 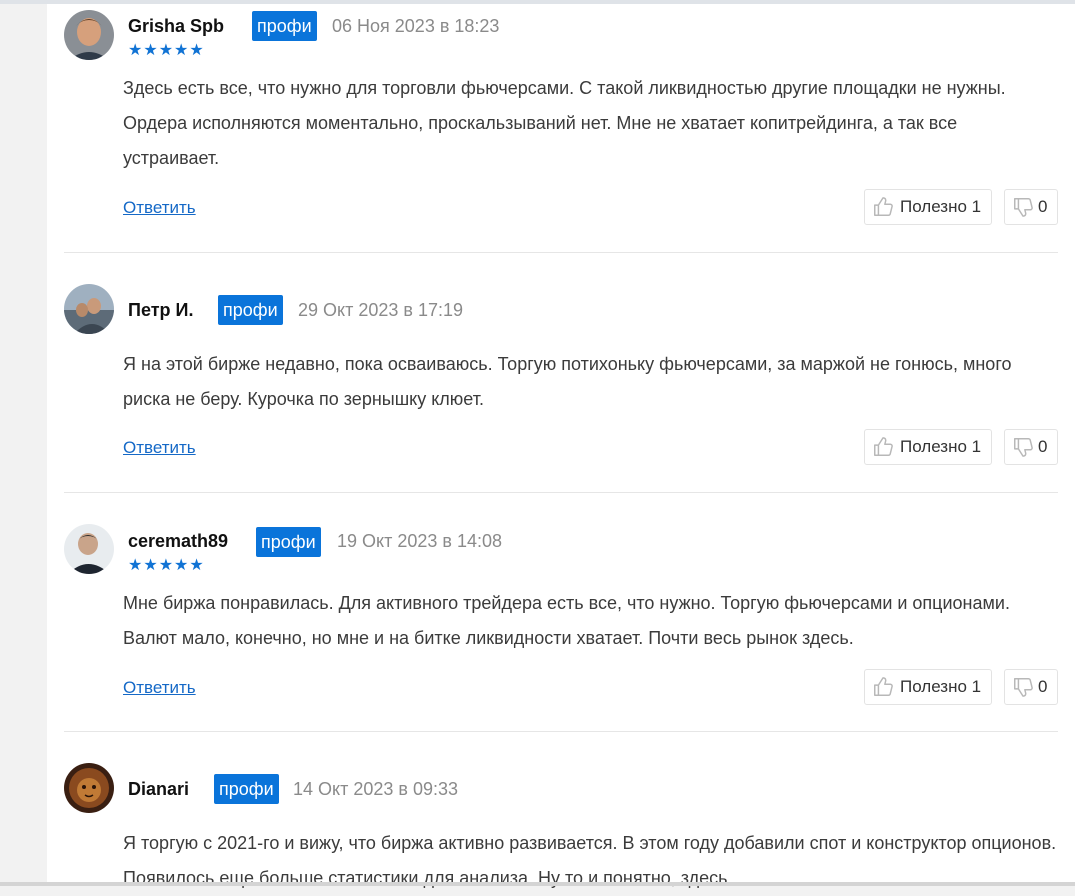 What do you see at coordinates (178, 541) in the screenshot?
I see `author-name: ceremath89` at bounding box center [178, 541].